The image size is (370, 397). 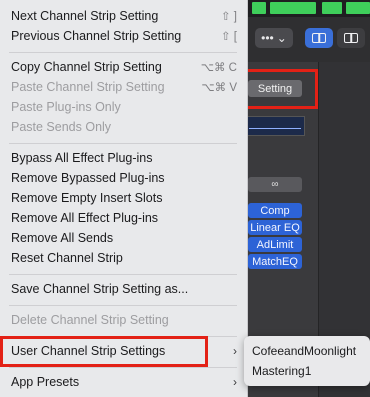 What do you see at coordinates (275, 227) in the screenshot?
I see `plugin-slot-linear-eq: Linear EQ` at bounding box center [275, 227].